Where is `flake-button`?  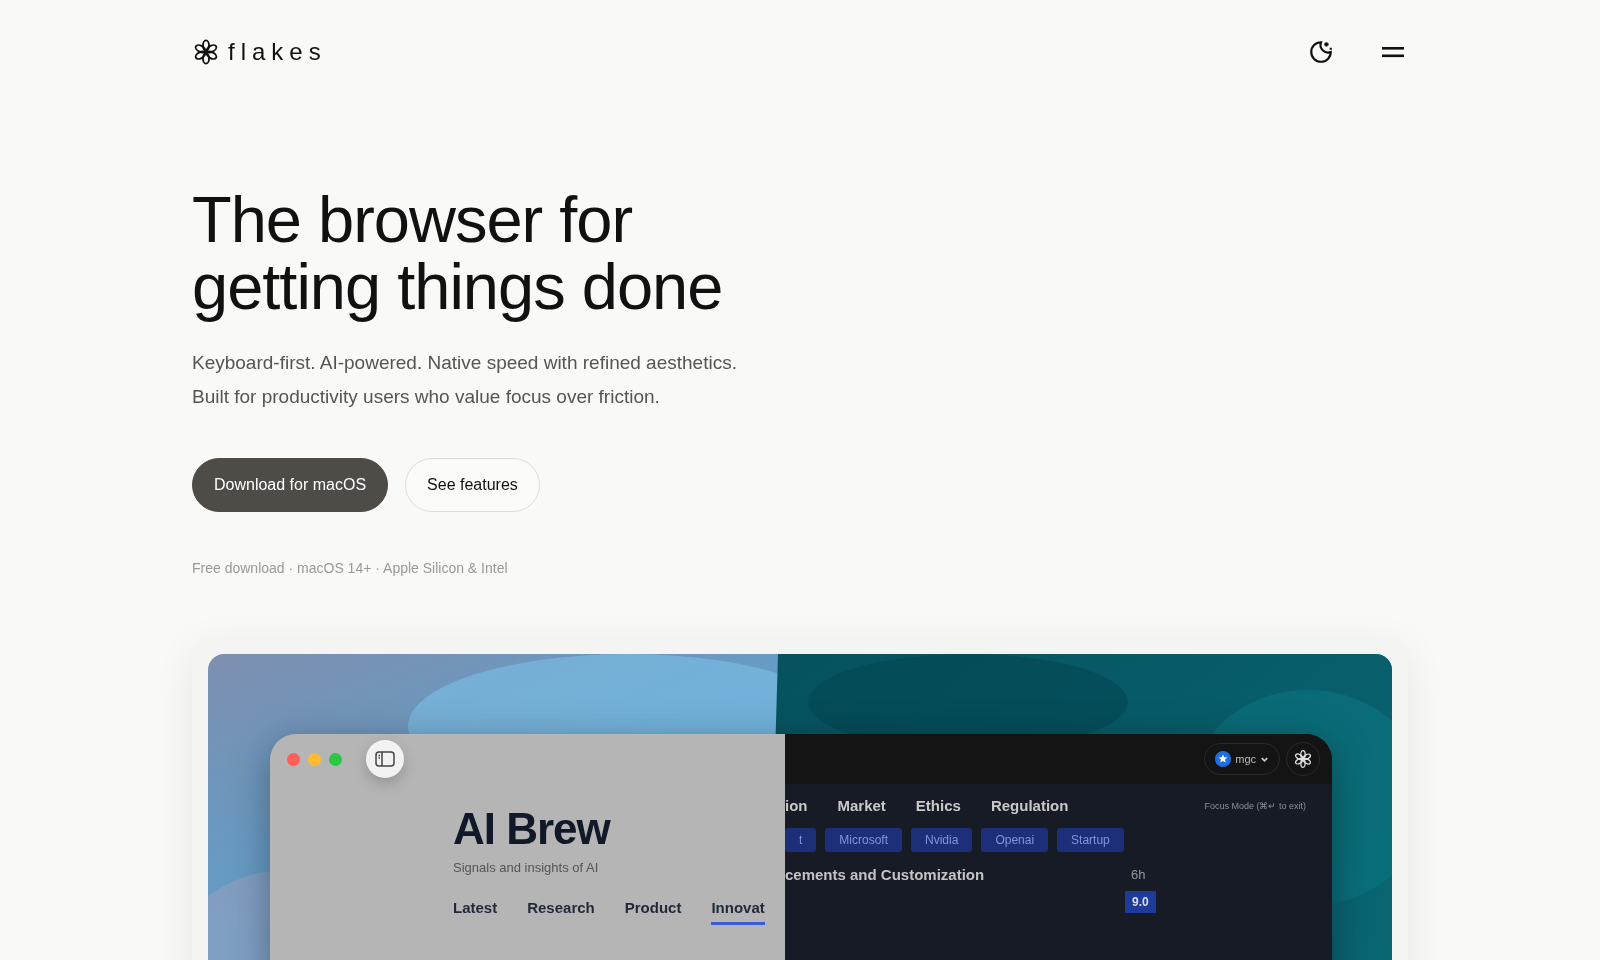
flake-button is located at coordinates (1303, 759).